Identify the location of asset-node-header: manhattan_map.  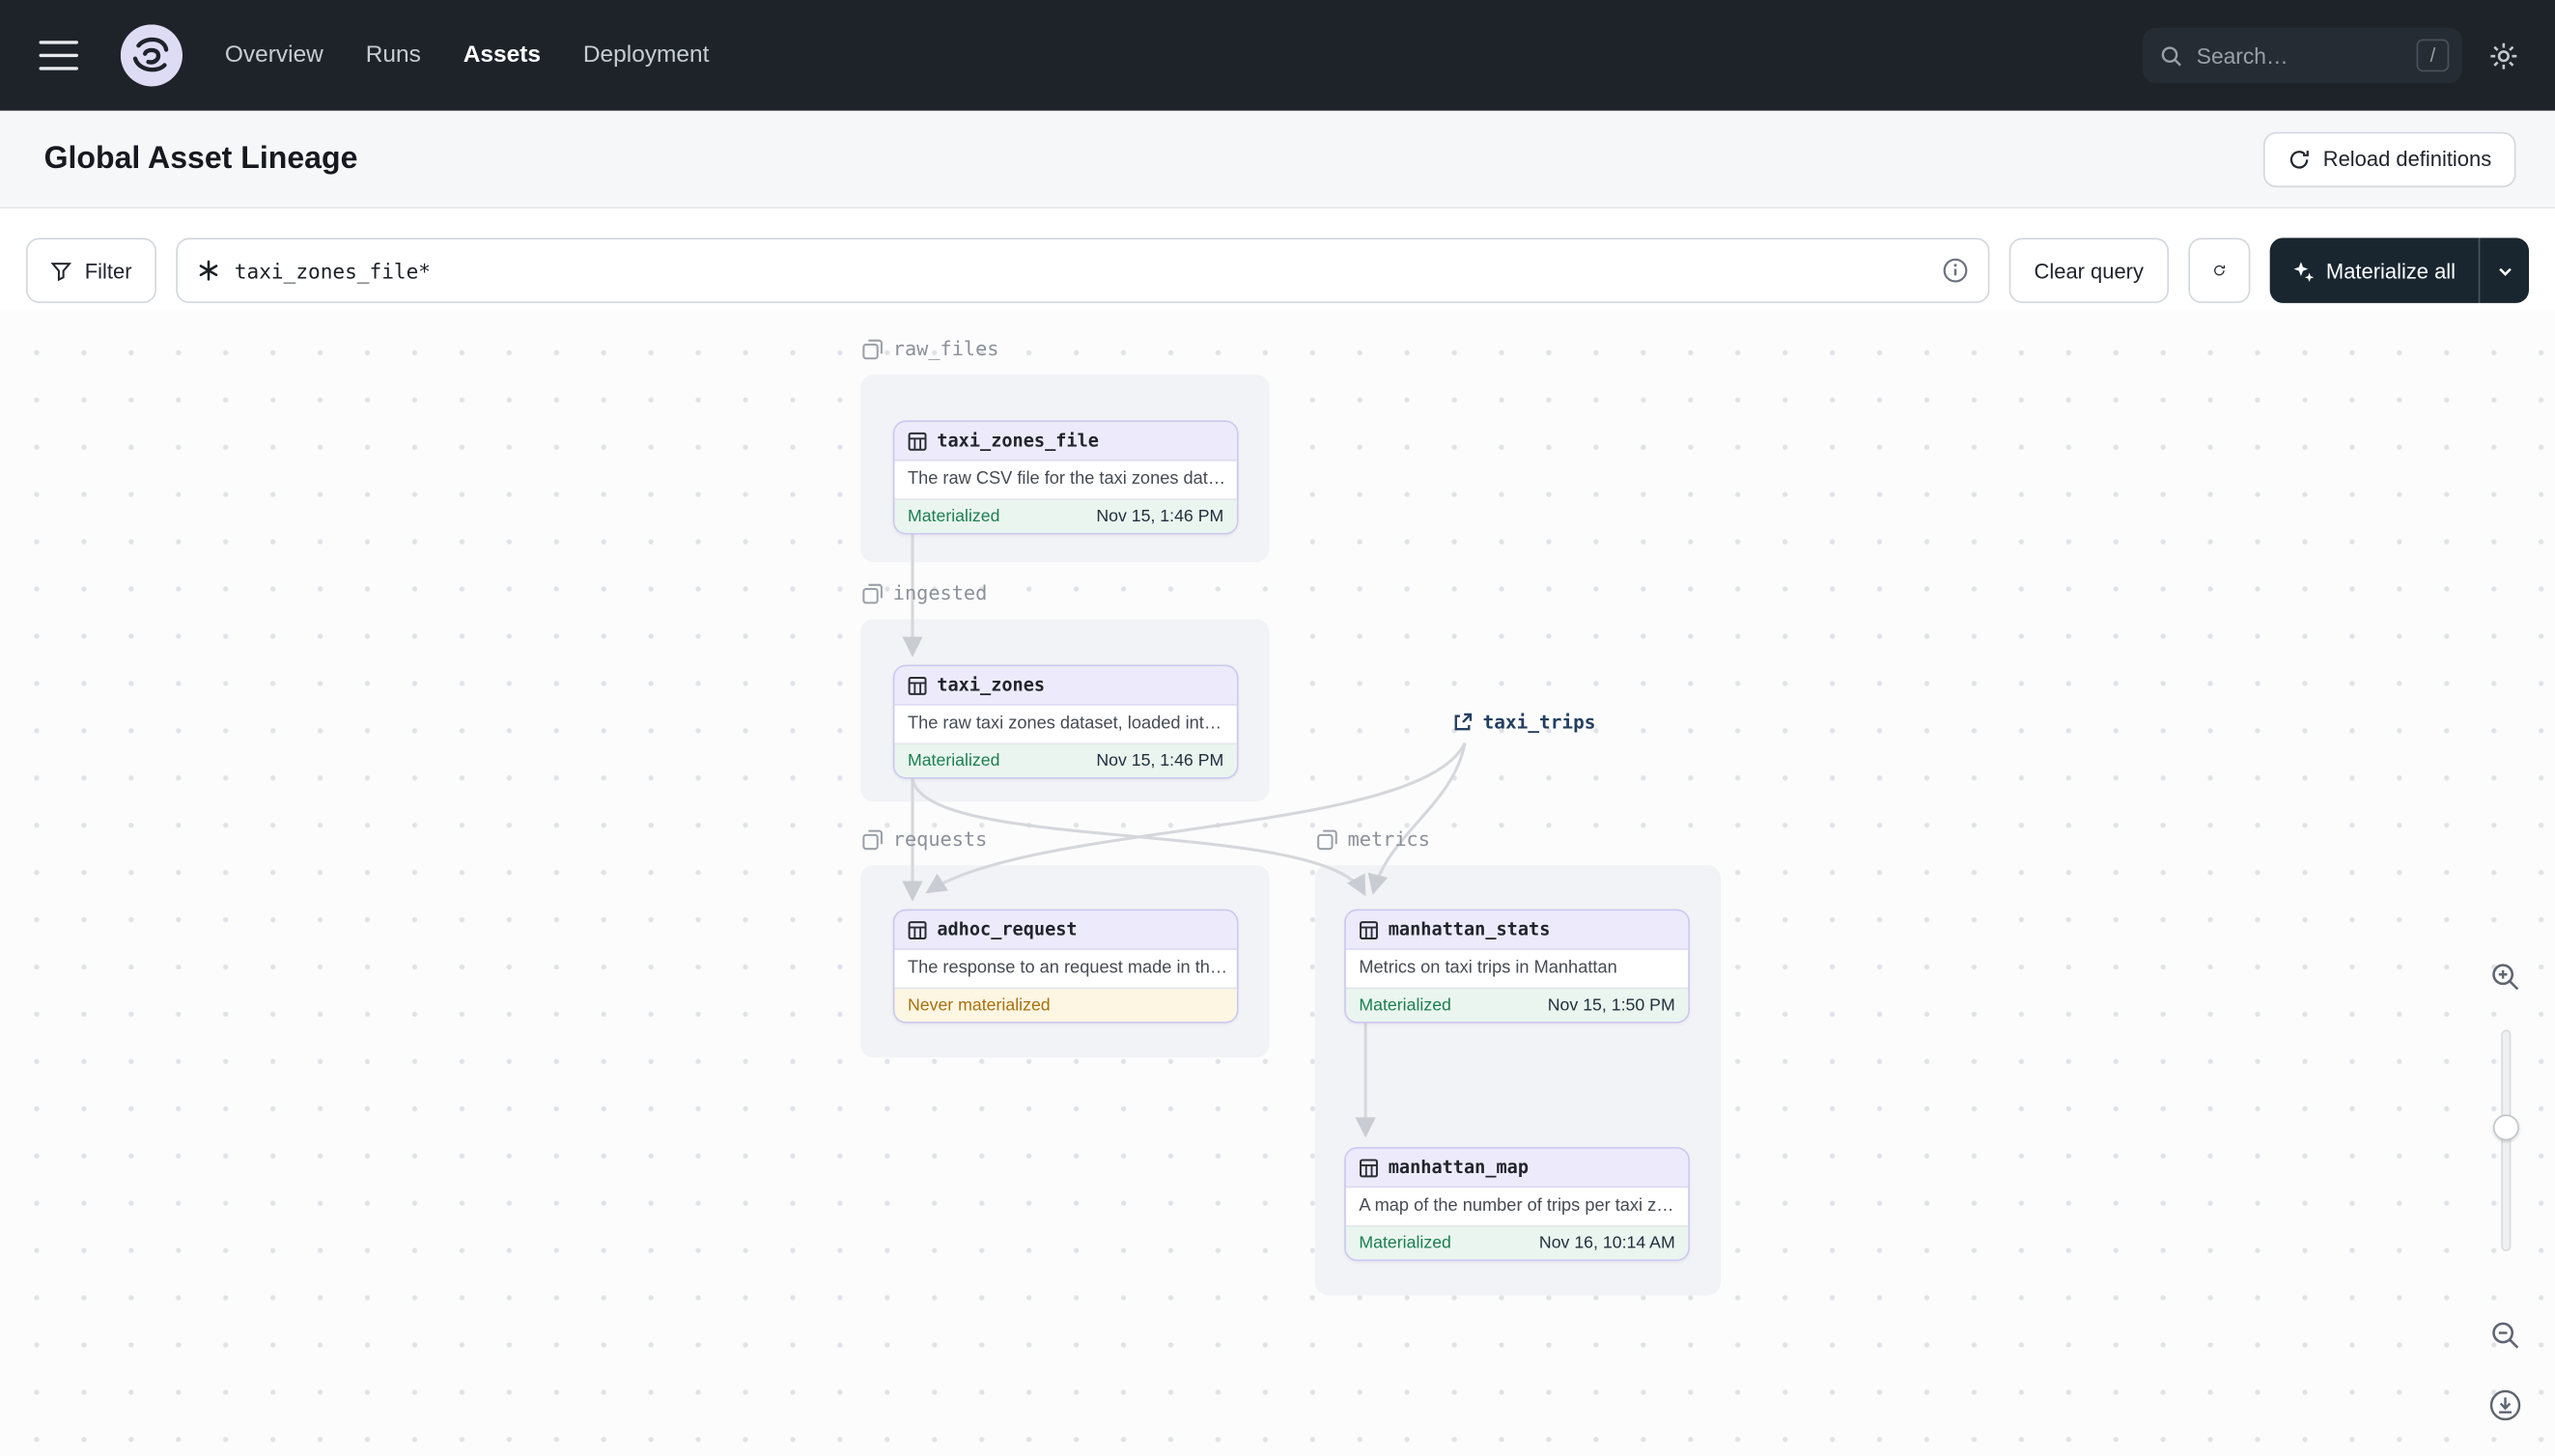
(1517, 1168).